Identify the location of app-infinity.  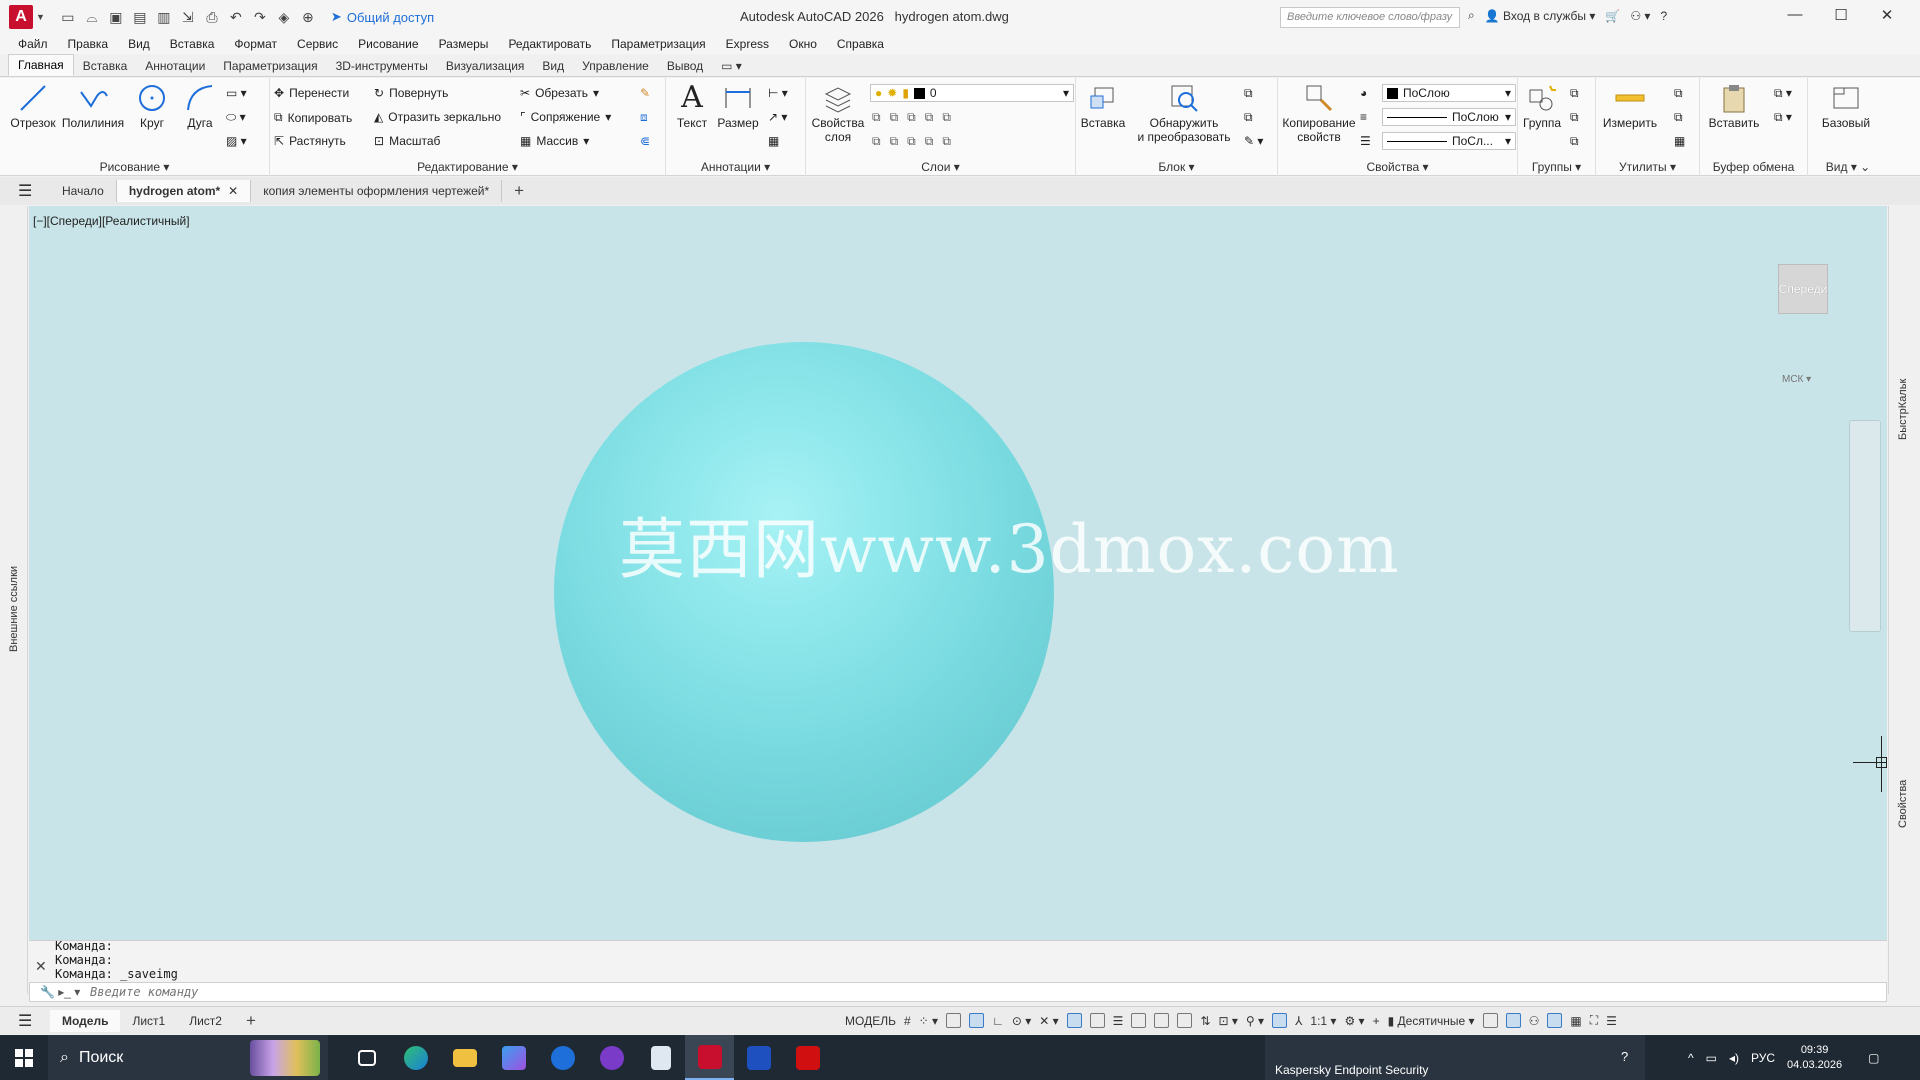
(611, 1057).